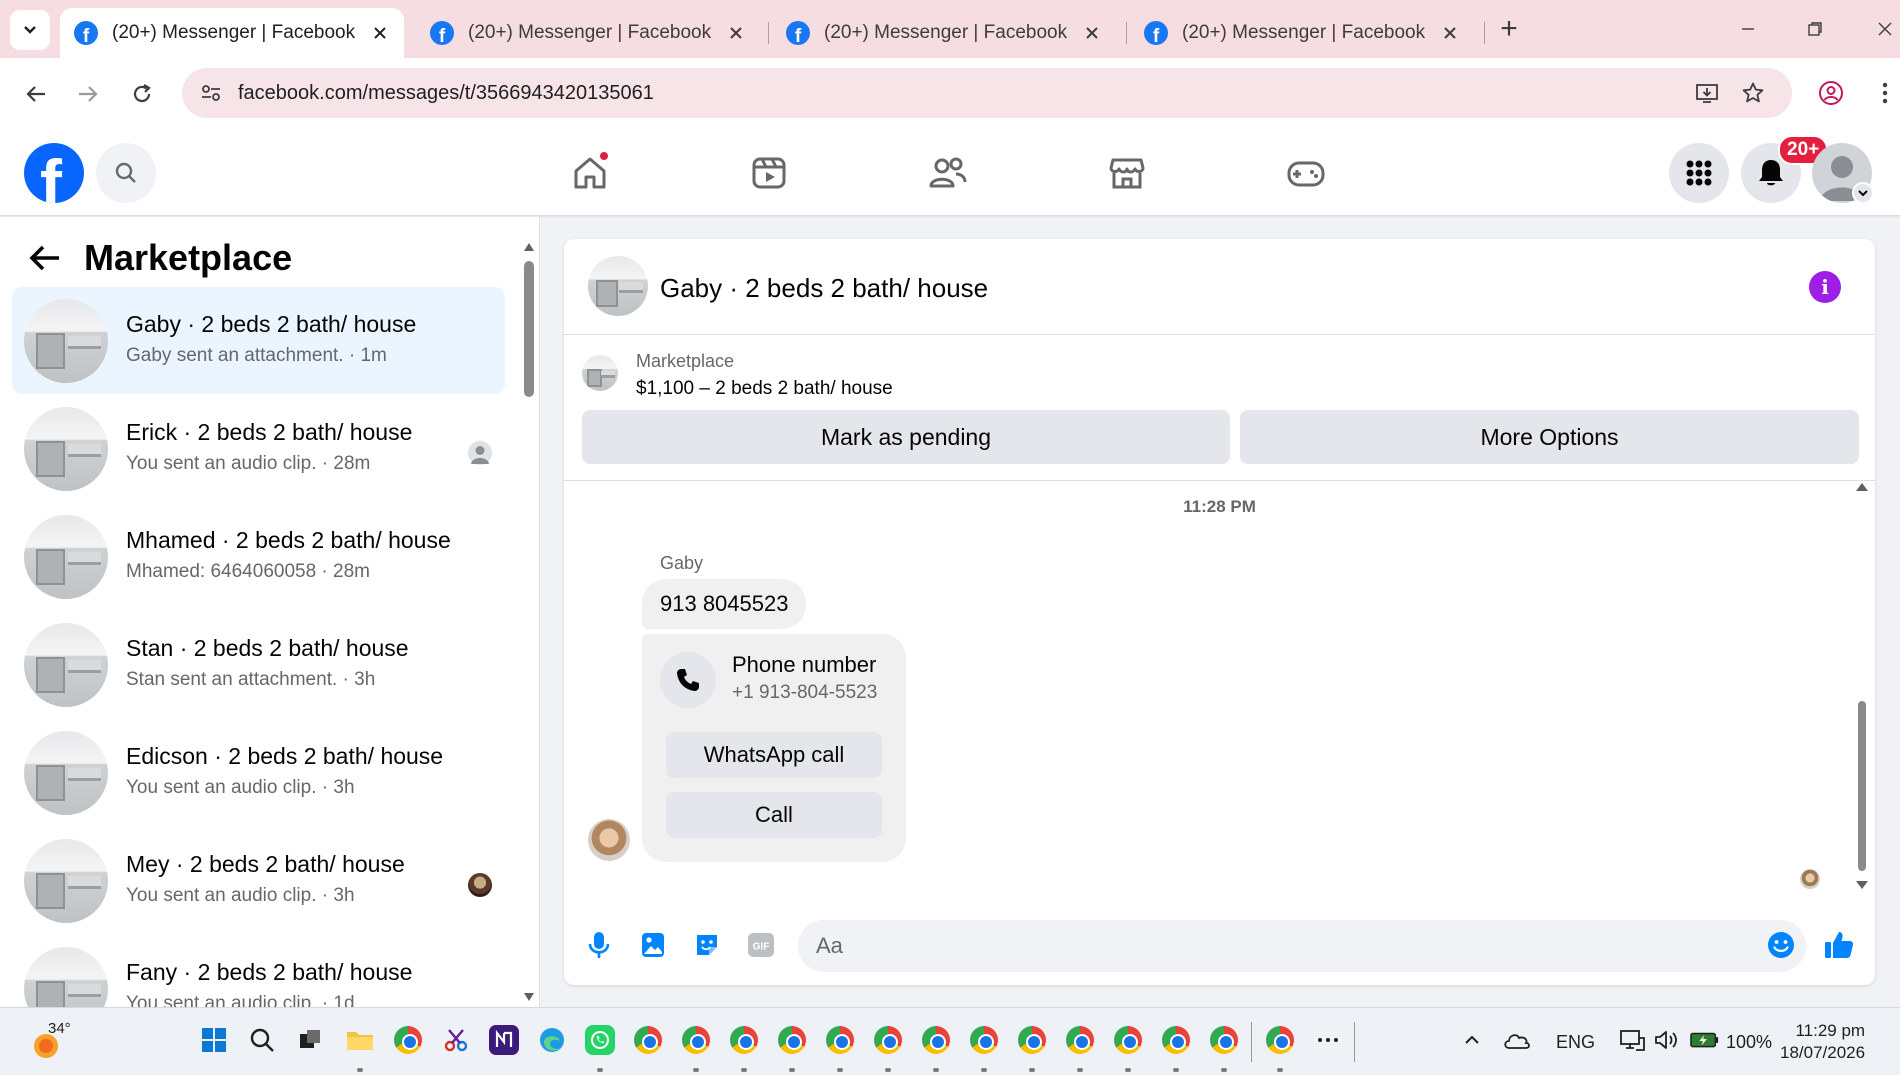  What do you see at coordinates (1575, 1042) in the screenshot?
I see `input-language: ENG` at bounding box center [1575, 1042].